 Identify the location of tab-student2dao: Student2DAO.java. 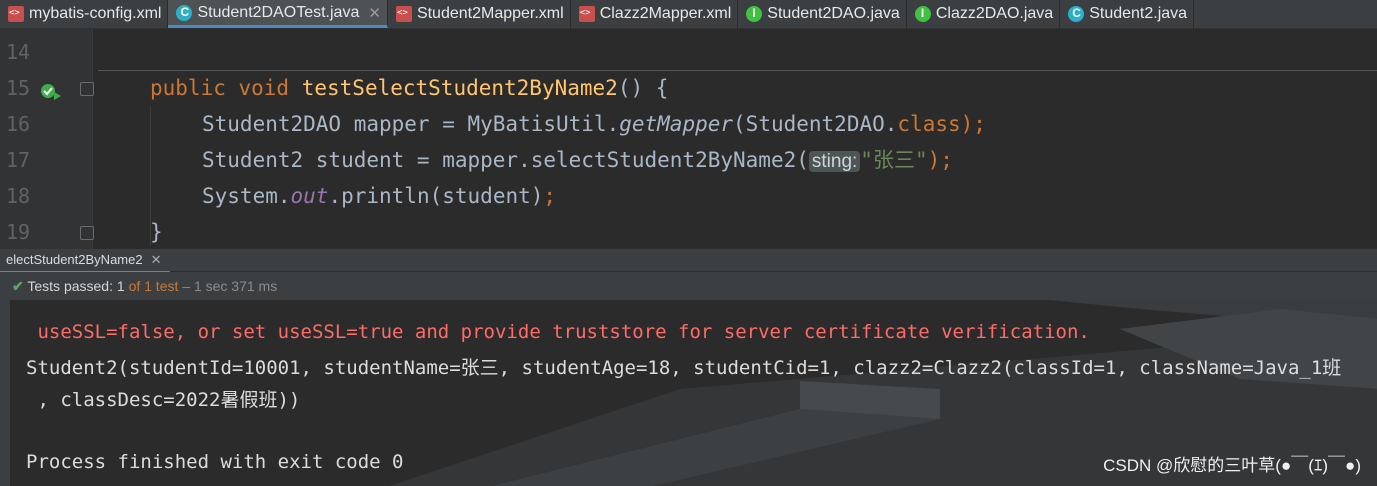
(822, 14).